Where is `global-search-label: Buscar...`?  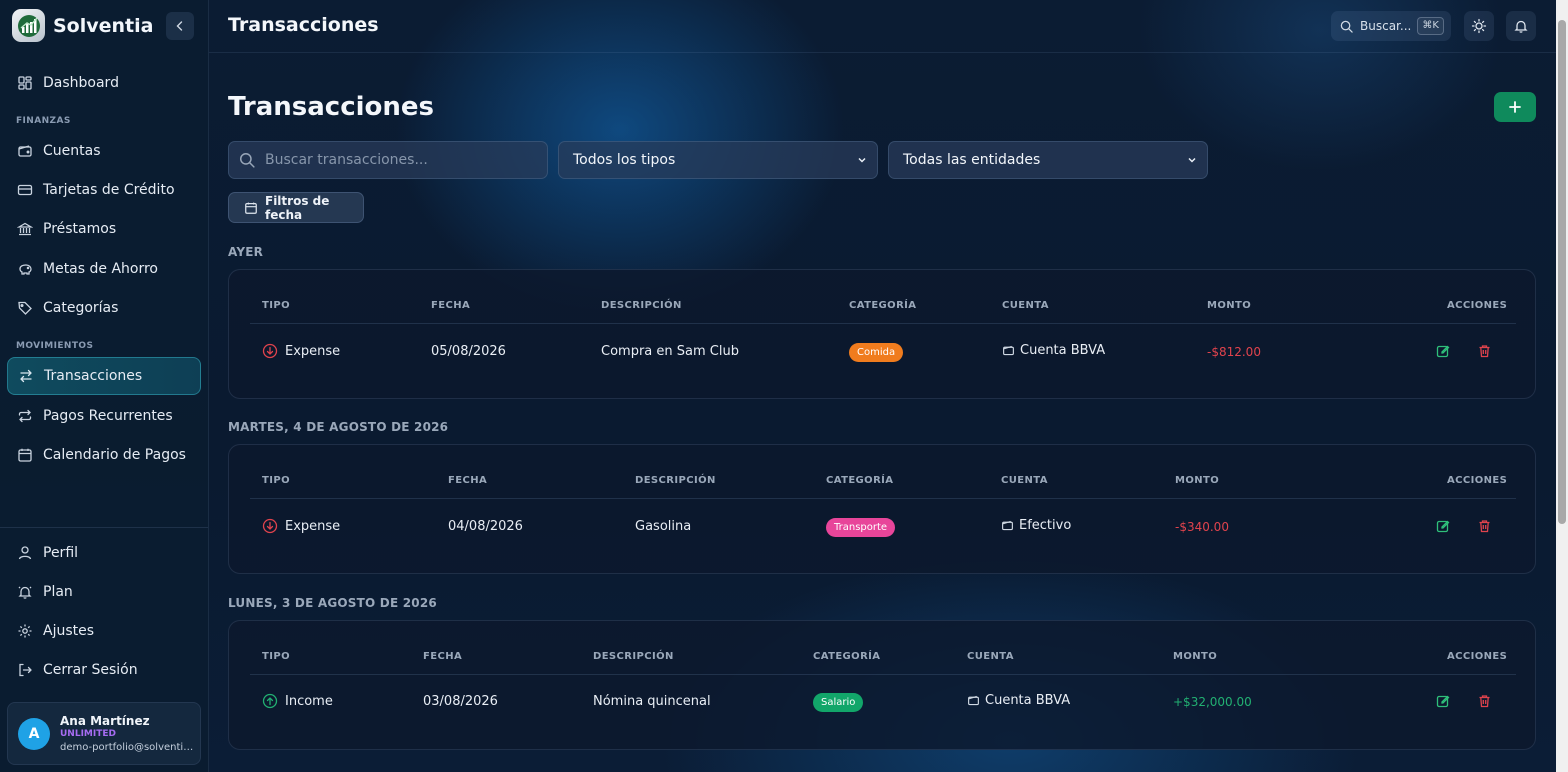
global-search-label: Buscar... is located at coordinates (1386, 26).